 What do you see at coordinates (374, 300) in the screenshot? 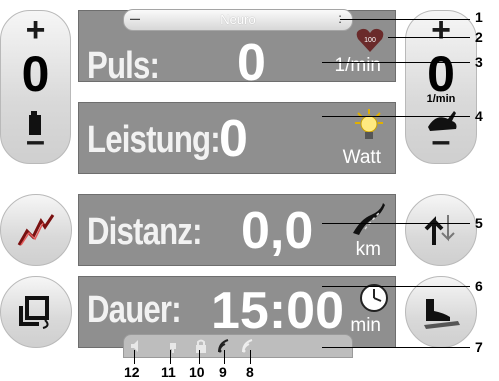
I see `clock-icon` at bounding box center [374, 300].